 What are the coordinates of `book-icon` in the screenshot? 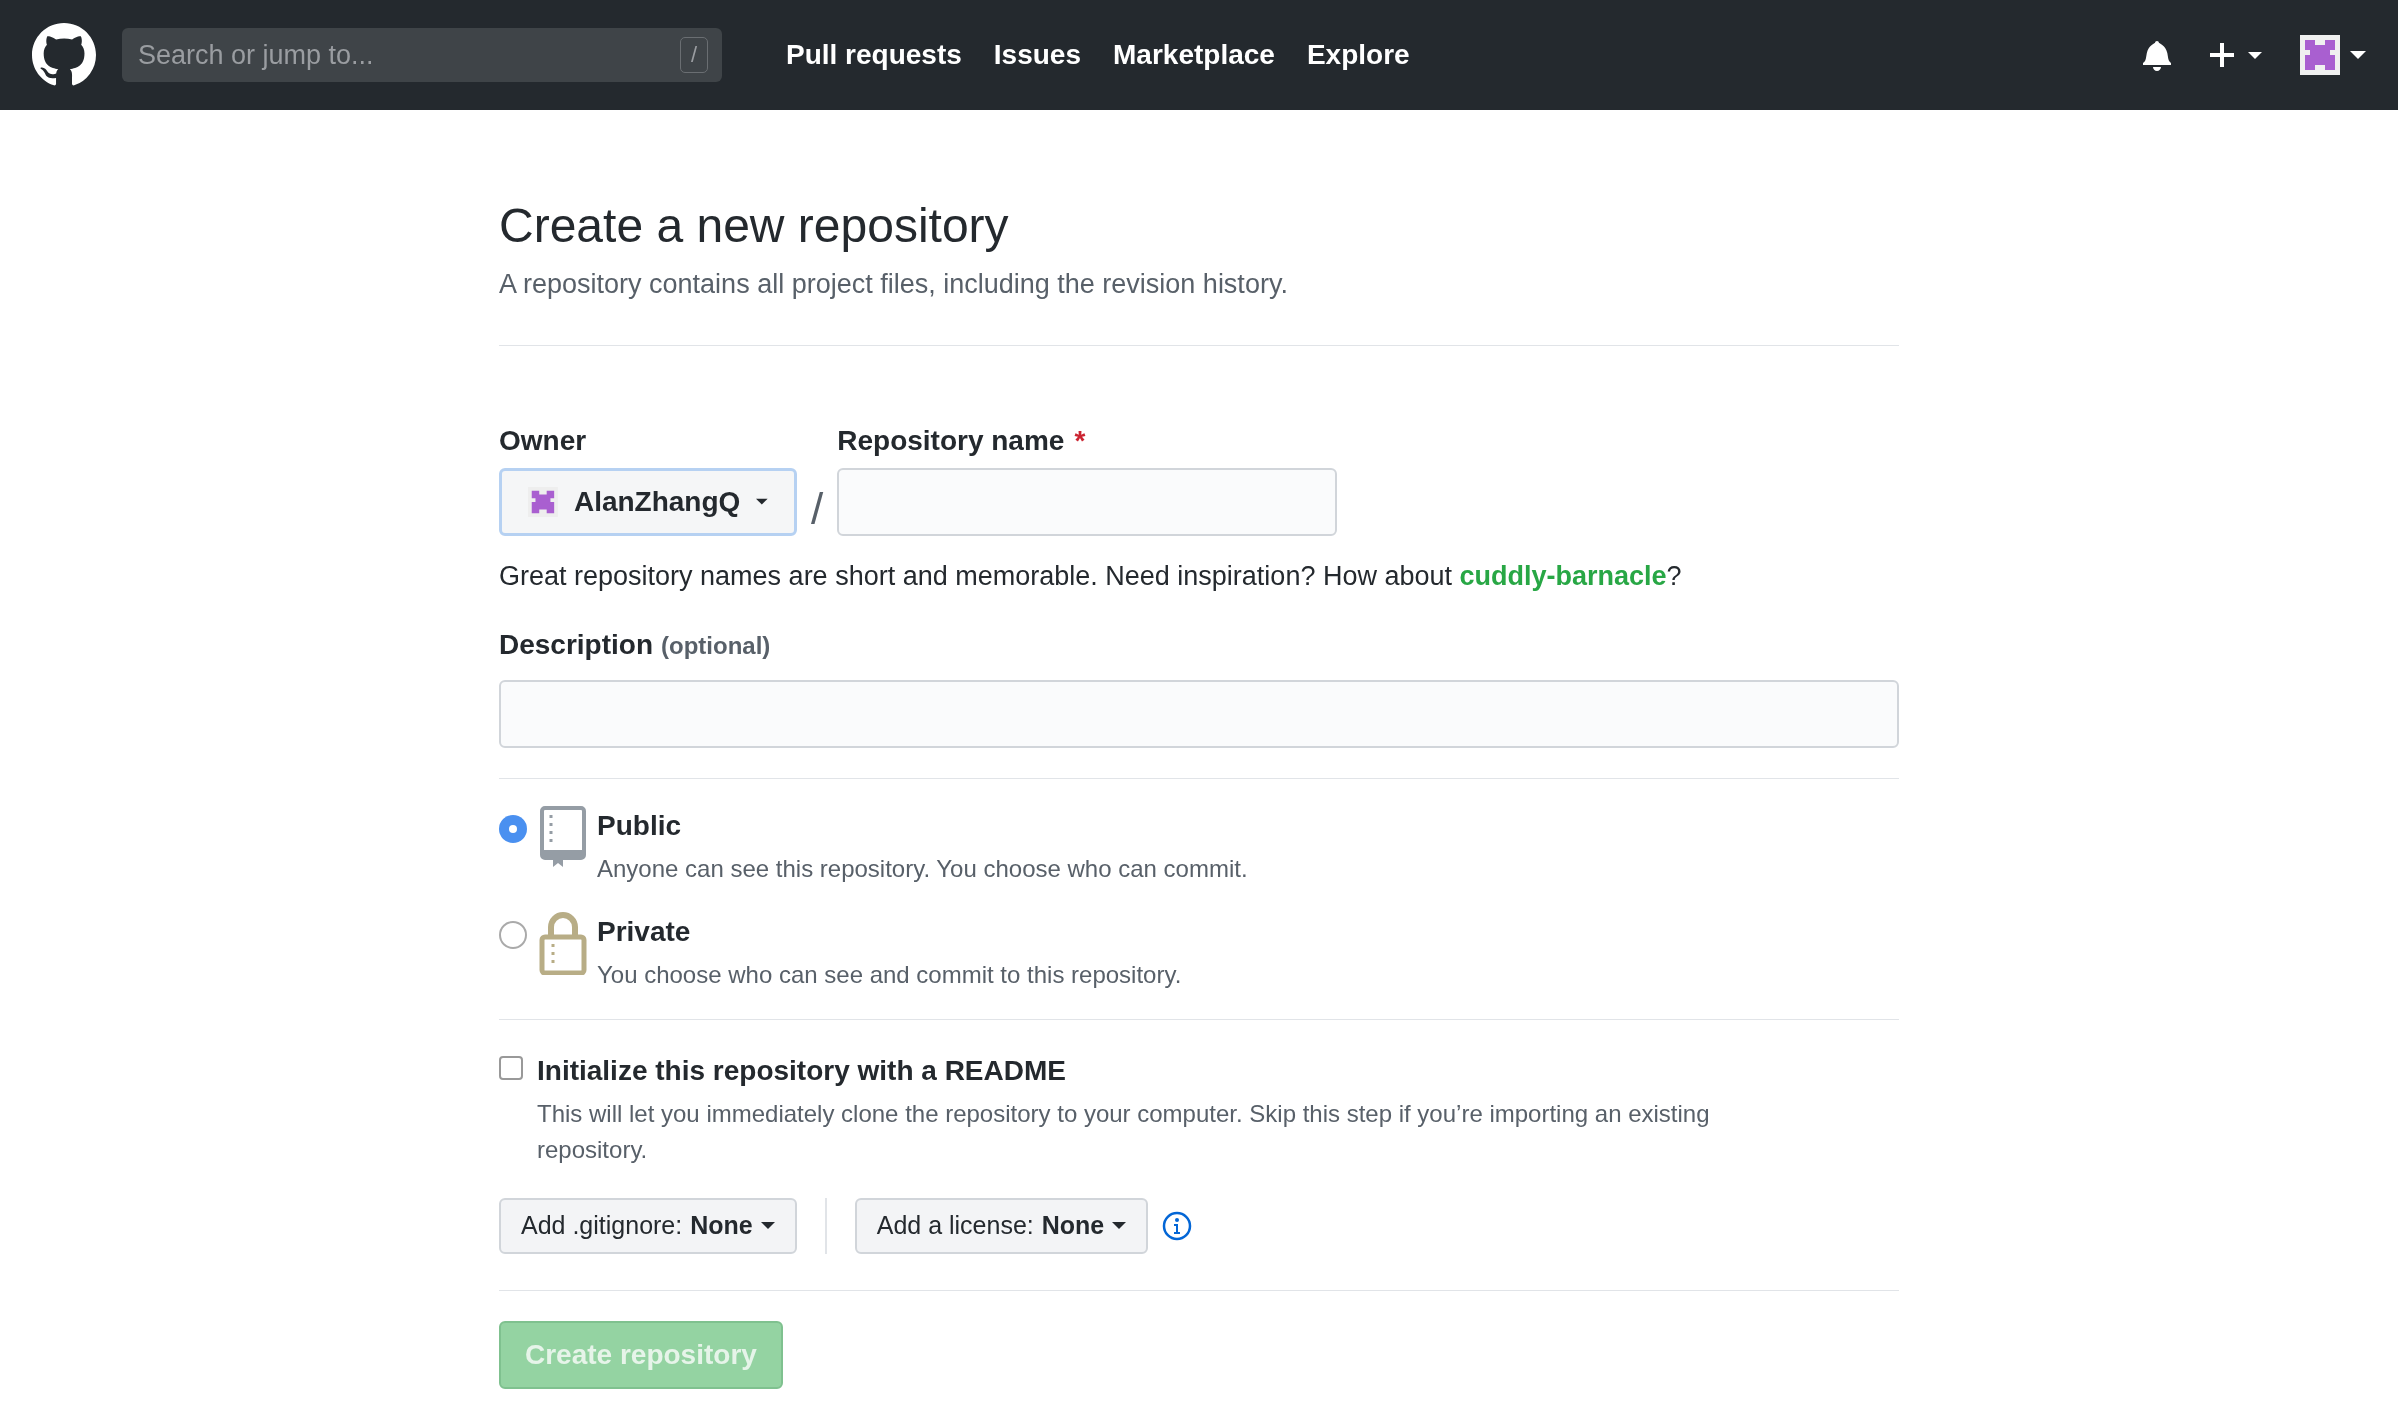 It's located at (563, 837).